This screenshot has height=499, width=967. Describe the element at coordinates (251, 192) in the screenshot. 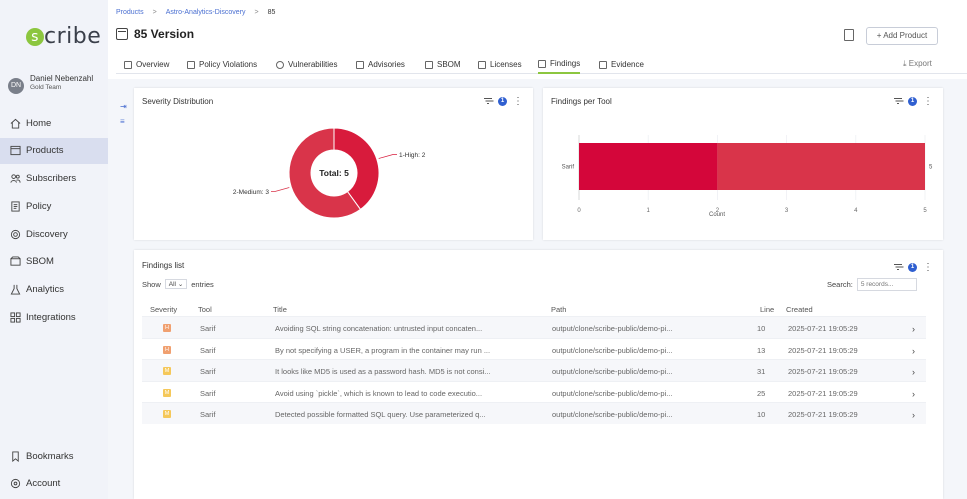

I see `slice-label: 2-Medium: 3` at that location.